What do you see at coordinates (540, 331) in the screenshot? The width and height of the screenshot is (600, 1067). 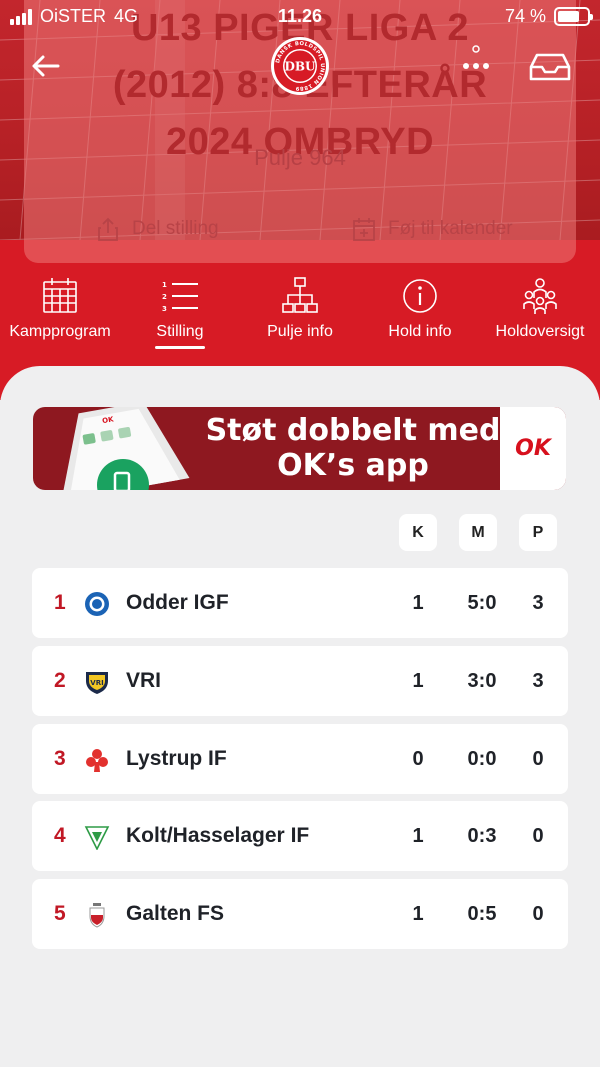 I see `tab-label: Holdoversigt` at bounding box center [540, 331].